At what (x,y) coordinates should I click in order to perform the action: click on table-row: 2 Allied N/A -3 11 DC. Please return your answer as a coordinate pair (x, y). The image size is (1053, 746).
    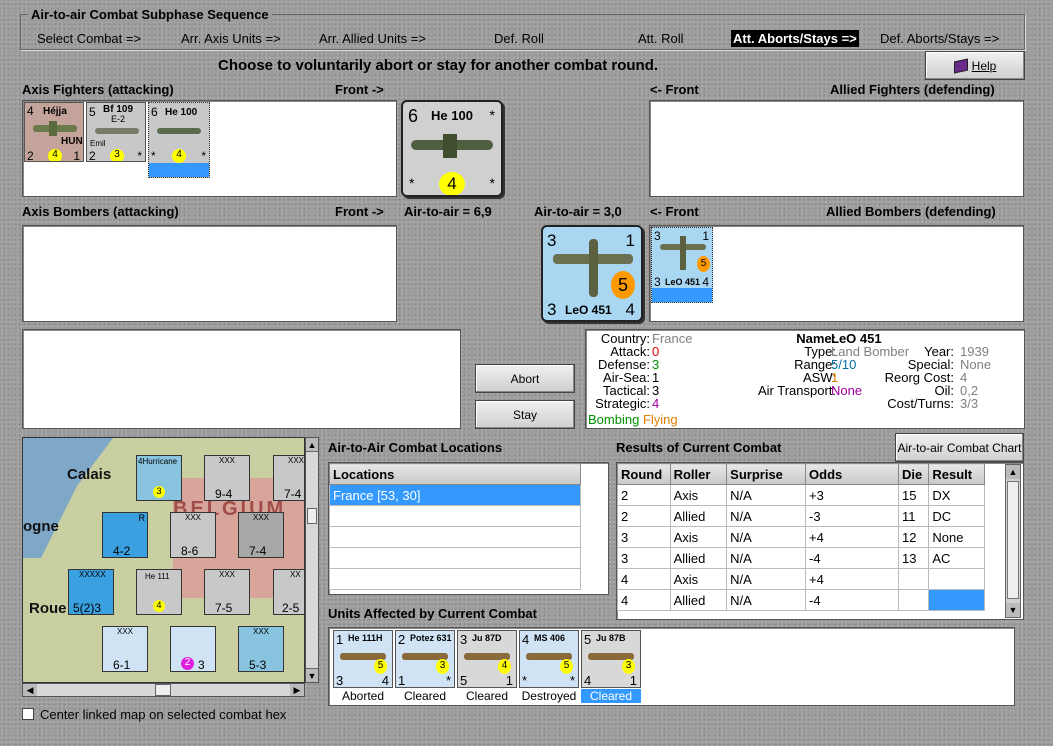
    Looking at the image, I should click on (801, 516).